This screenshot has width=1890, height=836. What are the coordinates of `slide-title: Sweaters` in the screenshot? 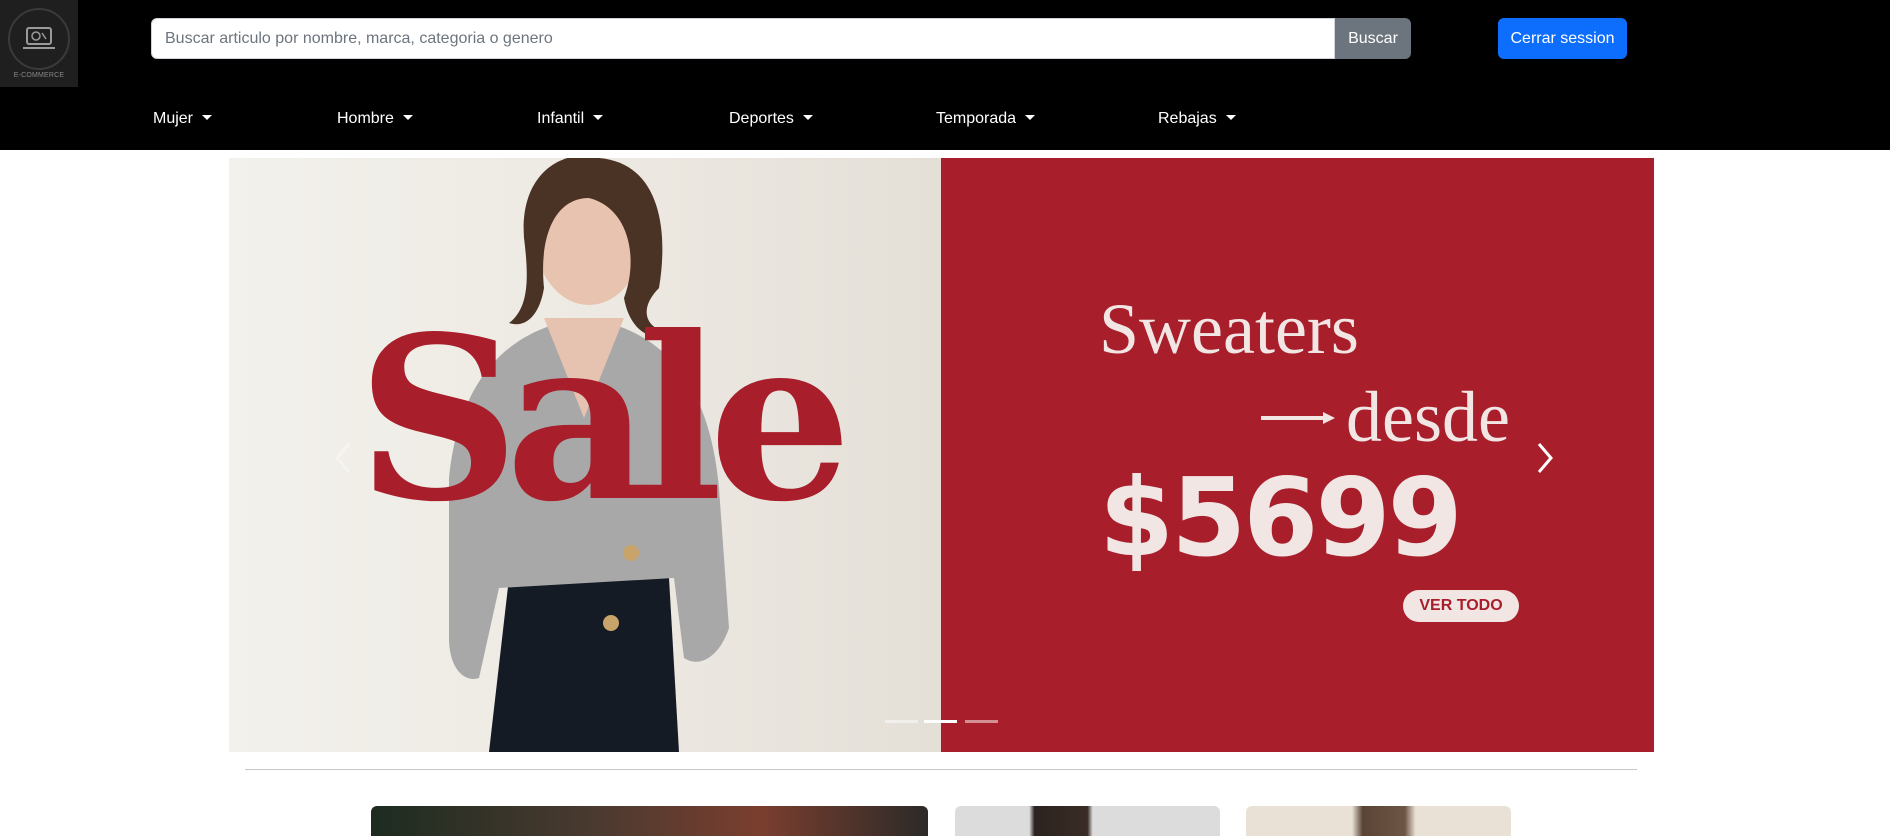 It's located at (1229, 329).